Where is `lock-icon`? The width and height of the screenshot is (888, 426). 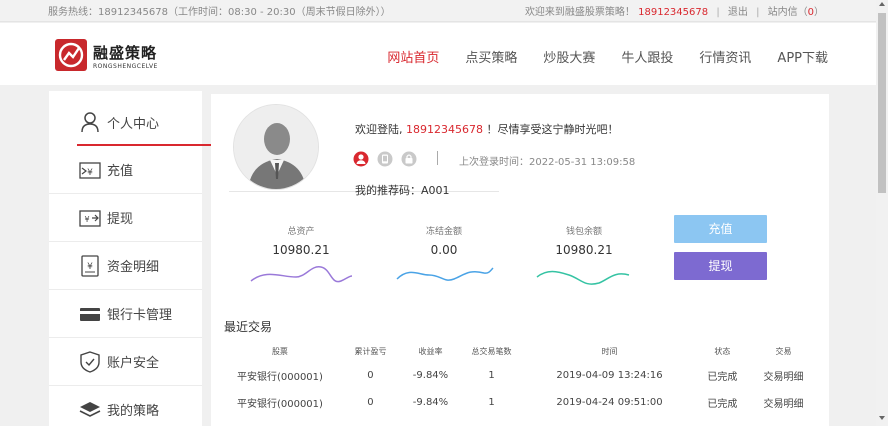 lock-icon is located at coordinates (409, 160).